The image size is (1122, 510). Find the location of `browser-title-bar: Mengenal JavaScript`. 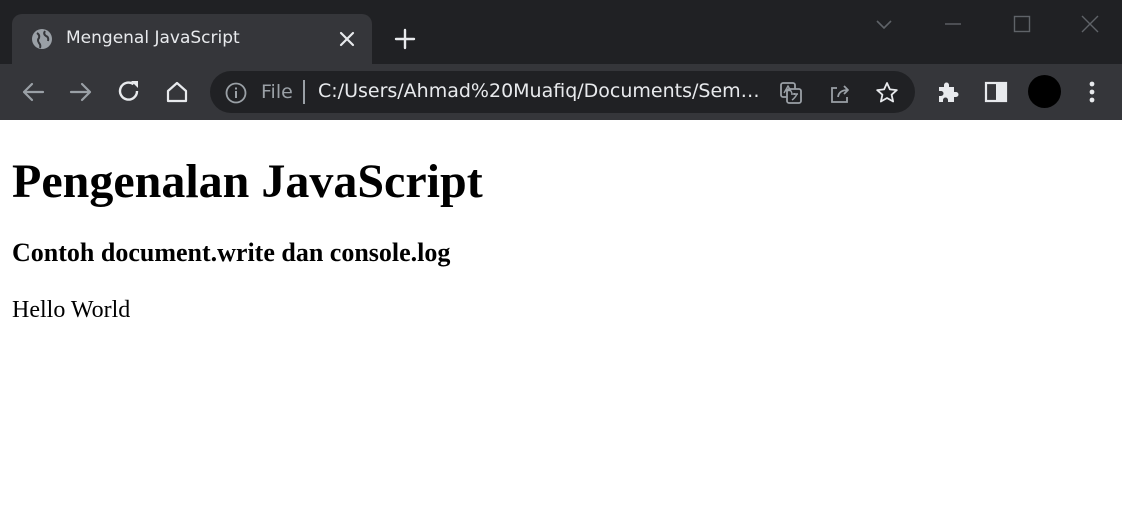

browser-title-bar: Mengenal JavaScript is located at coordinates (561, 32).